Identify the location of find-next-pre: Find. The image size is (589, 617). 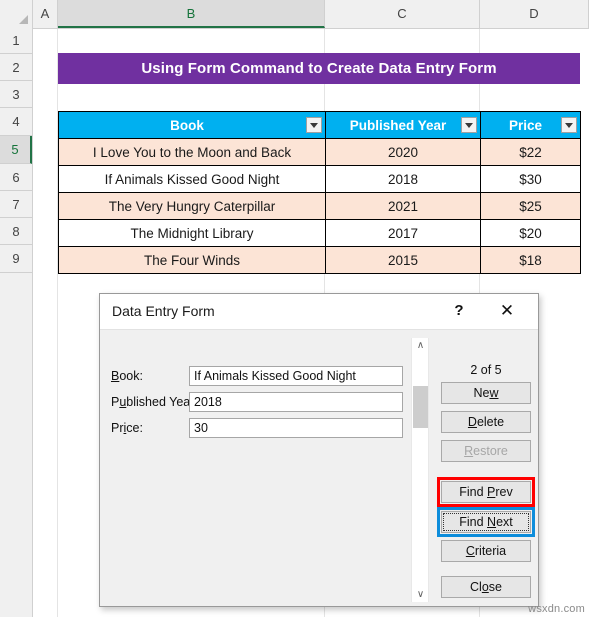
(473, 522).